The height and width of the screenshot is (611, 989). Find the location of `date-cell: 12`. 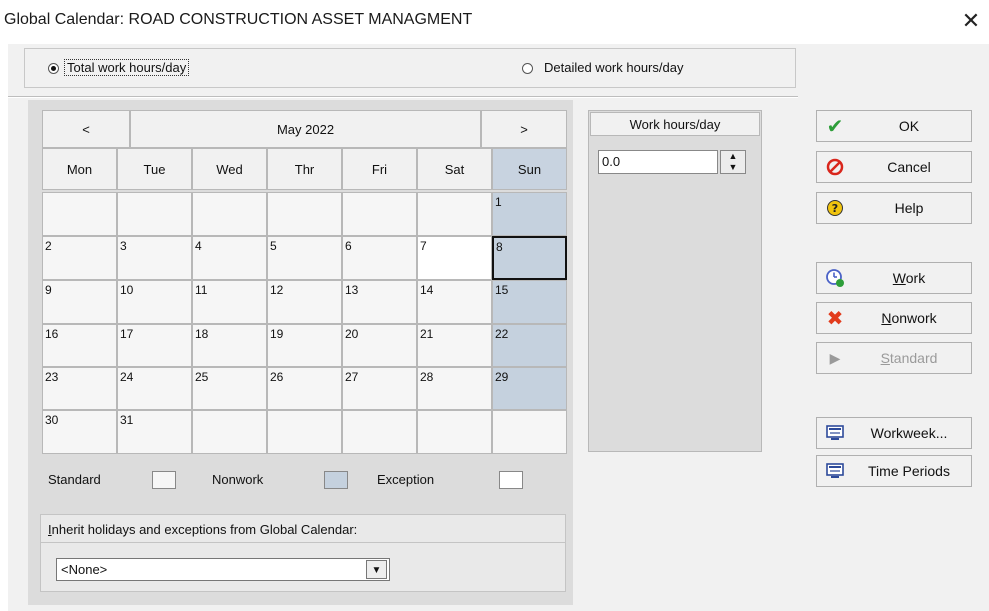

date-cell: 12 is located at coordinates (304, 302).